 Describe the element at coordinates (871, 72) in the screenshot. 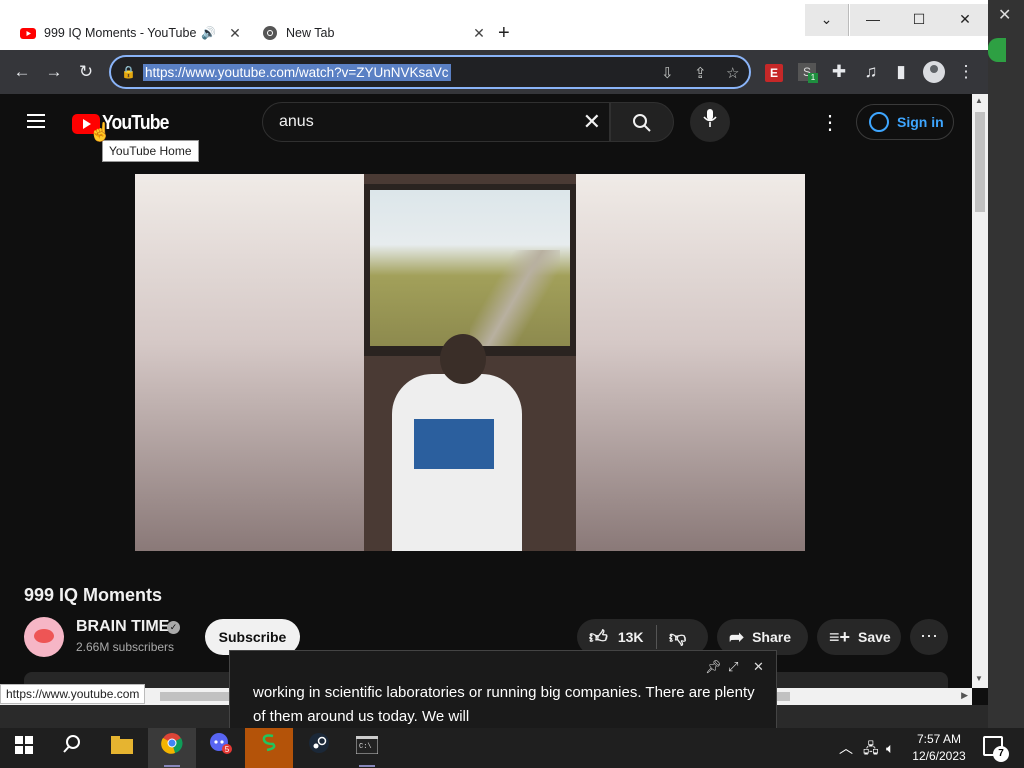

I see `media-control-icon: ♫` at that location.